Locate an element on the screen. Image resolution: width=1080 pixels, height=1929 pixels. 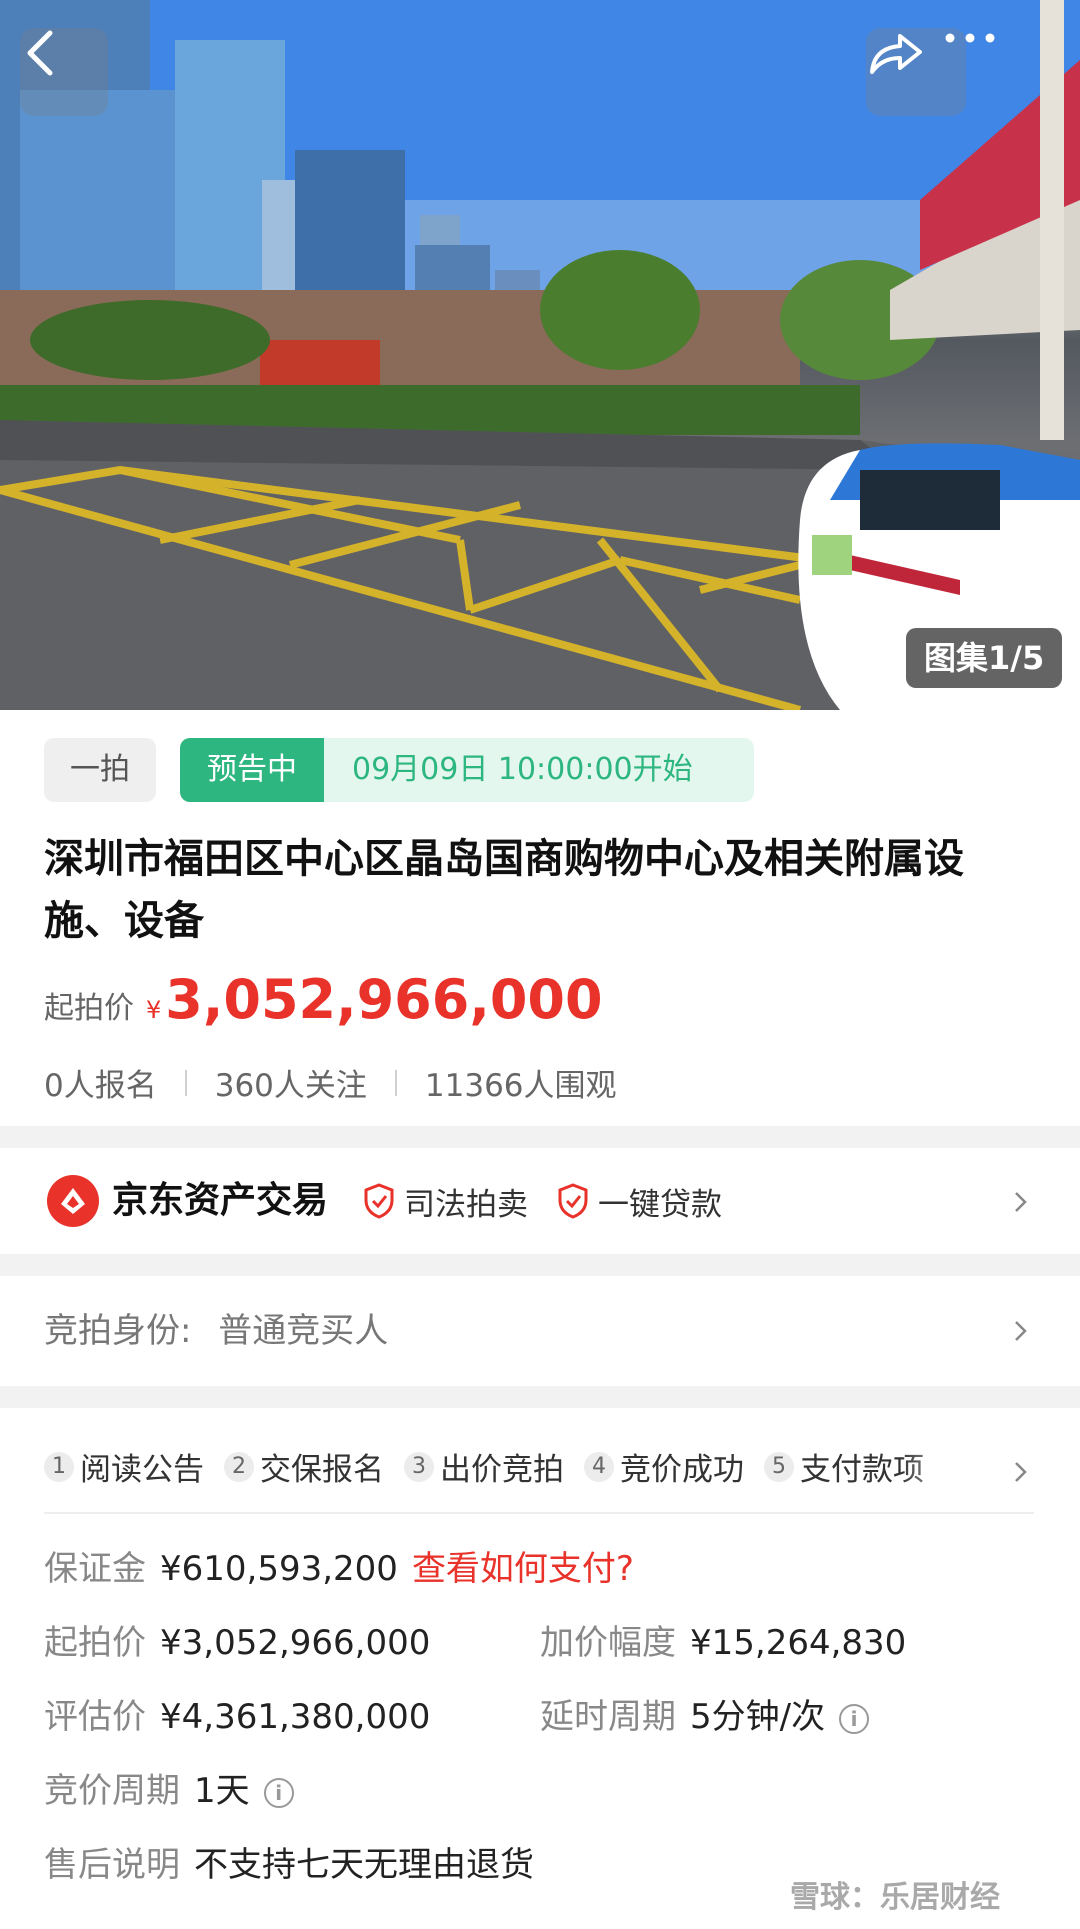
price-value: 3,052,966,000 is located at coordinates (384, 999).